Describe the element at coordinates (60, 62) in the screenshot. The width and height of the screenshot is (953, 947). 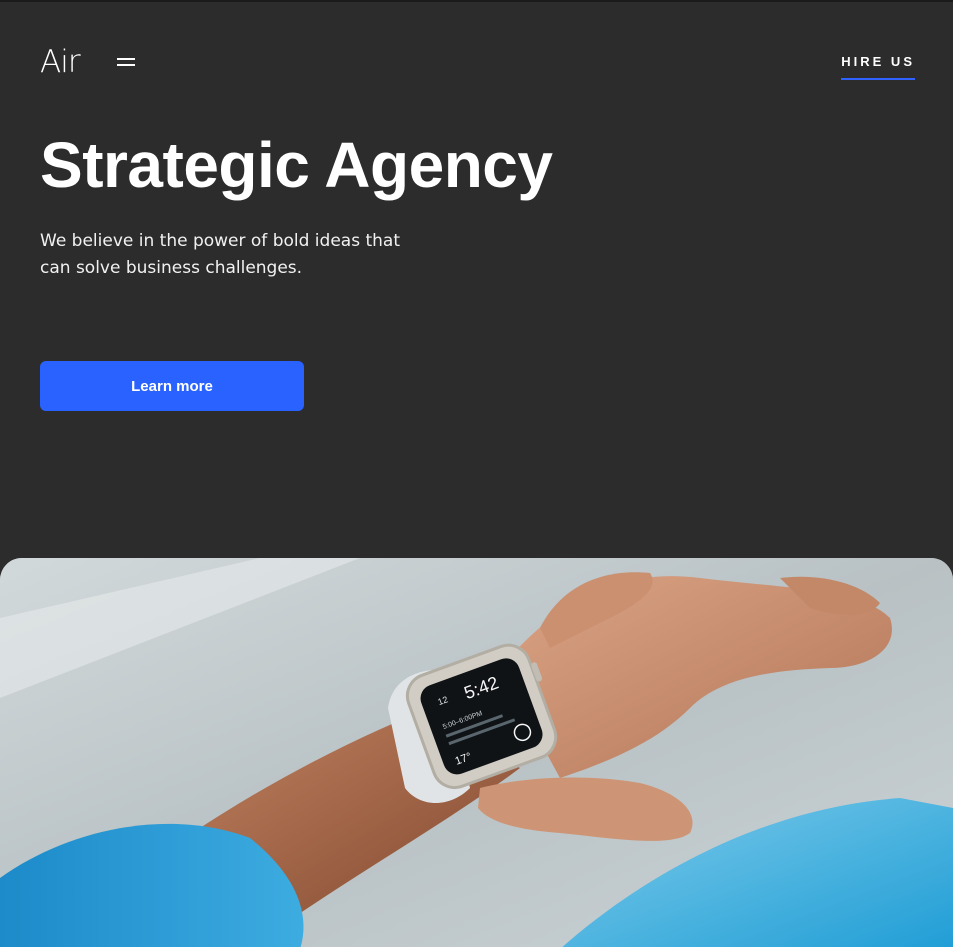
I see `logo: Air` at that location.